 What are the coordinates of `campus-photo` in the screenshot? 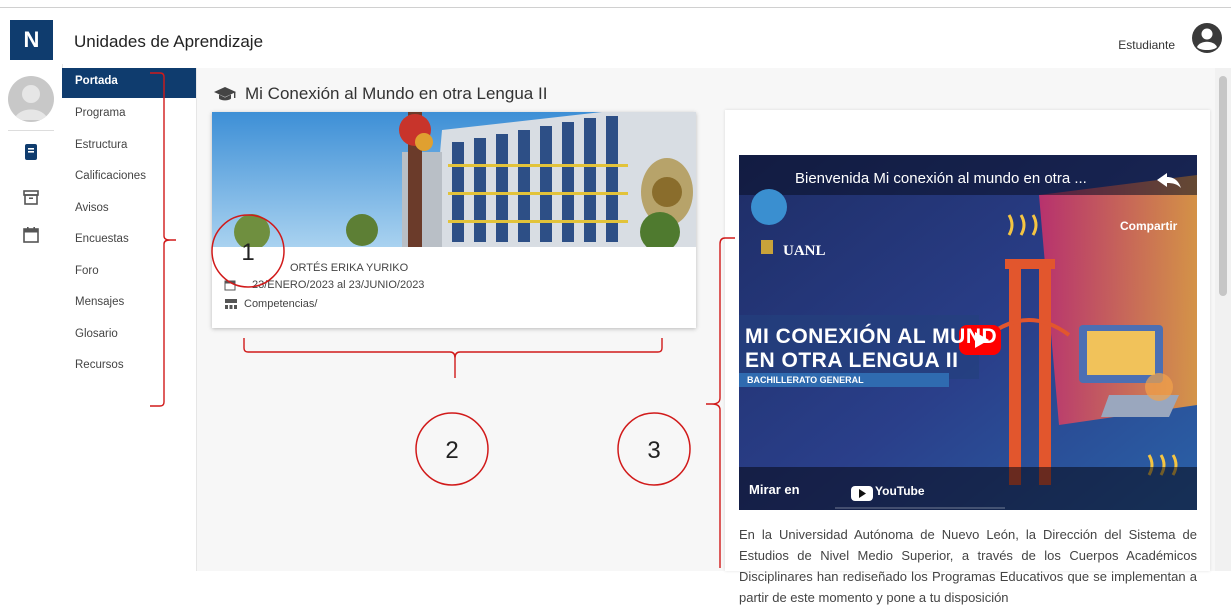 It's located at (454, 179).